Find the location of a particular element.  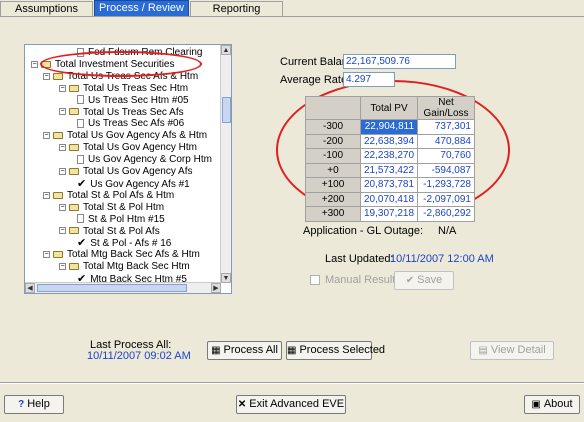

tab-bar: Assumptions Process / Review Reporting is located at coordinates (292, 8).